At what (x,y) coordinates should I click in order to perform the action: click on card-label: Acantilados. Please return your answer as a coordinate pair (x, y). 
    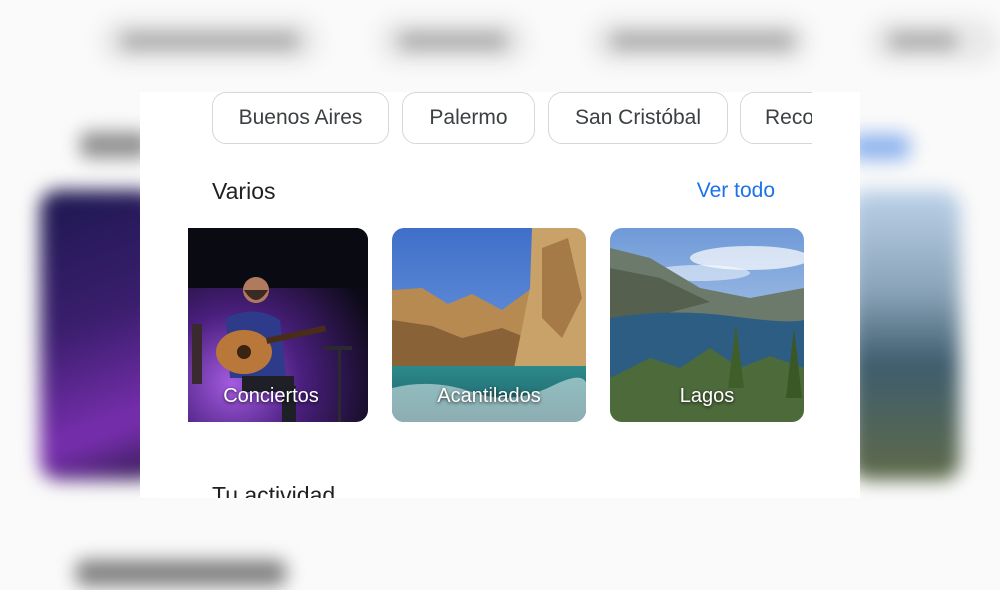
    Looking at the image, I should click on (489, 396).